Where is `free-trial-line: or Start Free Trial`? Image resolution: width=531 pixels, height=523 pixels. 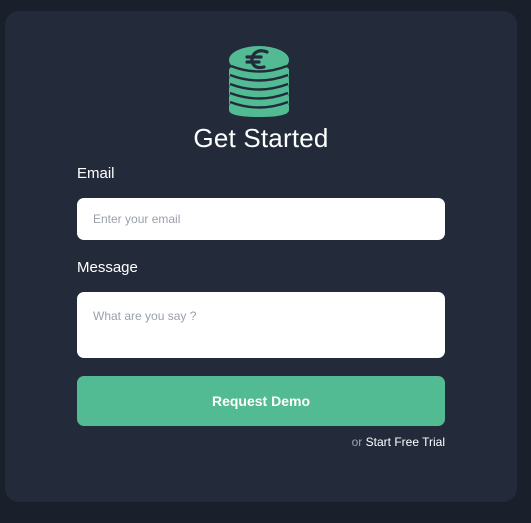
free-trial-line: or Start Free Trial is located at coordinates (398, 442).